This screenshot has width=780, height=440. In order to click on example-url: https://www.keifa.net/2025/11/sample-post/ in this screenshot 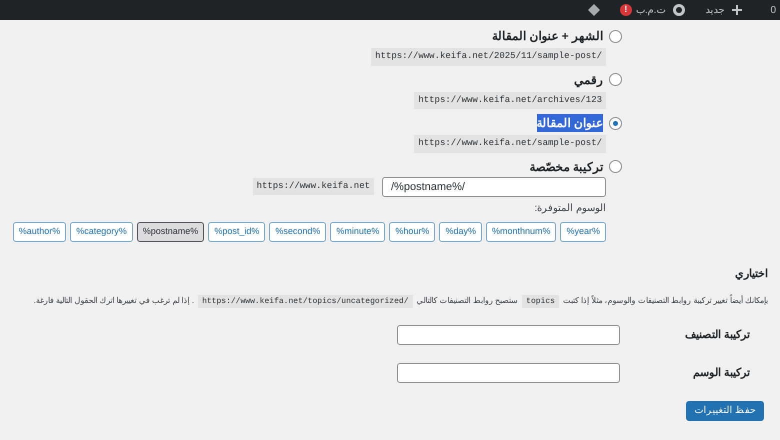, I will do `click(488, 57)`.